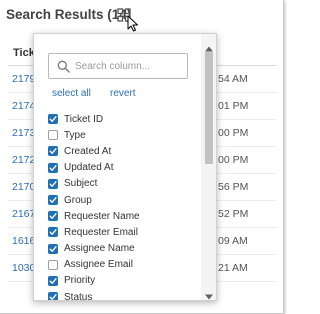 The image size is (320, 314). What do you see at coordinates (78, 296) in the screenshot?
I see `column-option-label: Status` at bounding box center [78, 296].